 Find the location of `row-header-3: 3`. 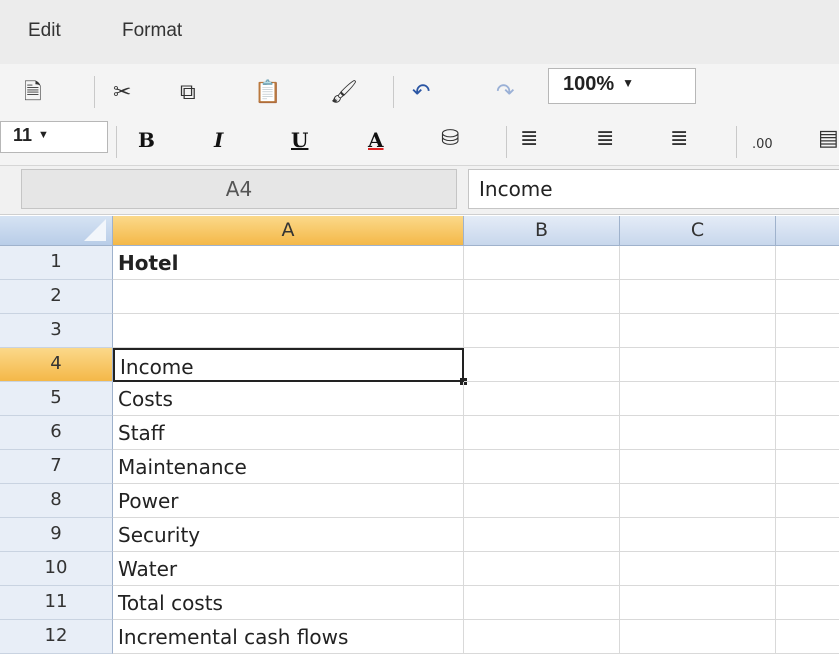

row-header-3: 3 is located at coordinates (56, 331).